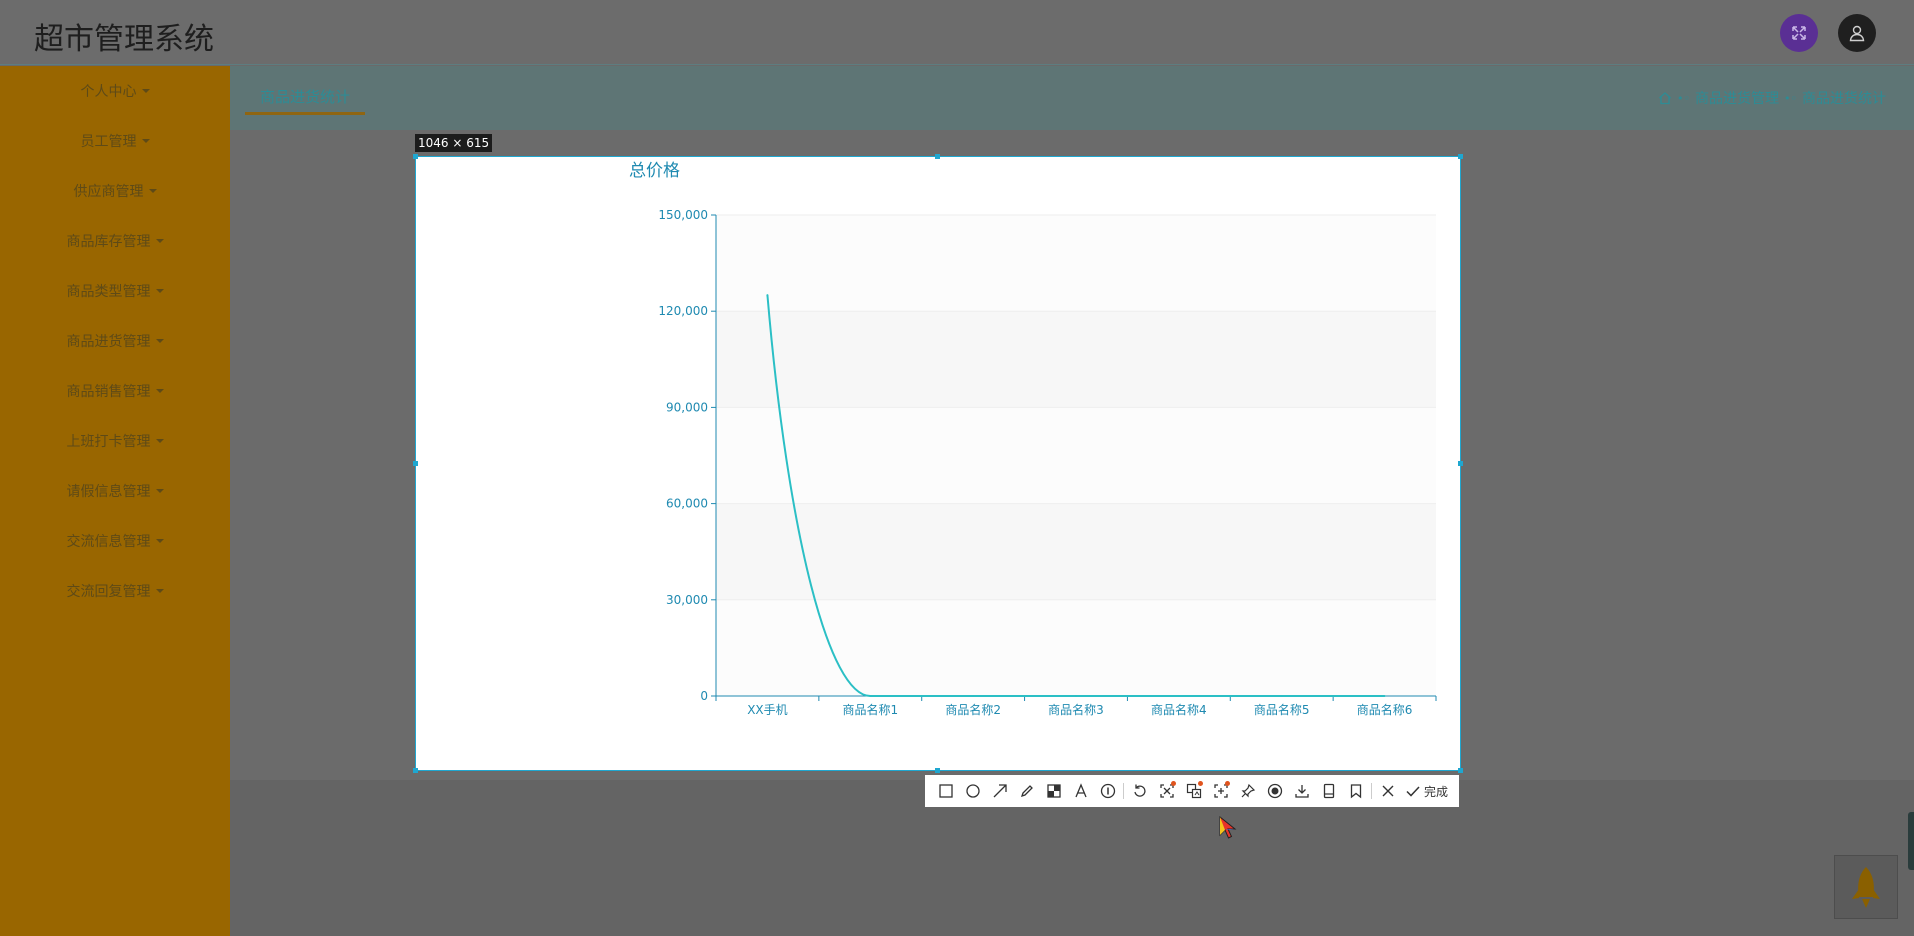  What do you see at coordinates (1385, 709) in the screenshot?
I see `x-tick-label: 商品名称6` at bounding box center [1385, 709].